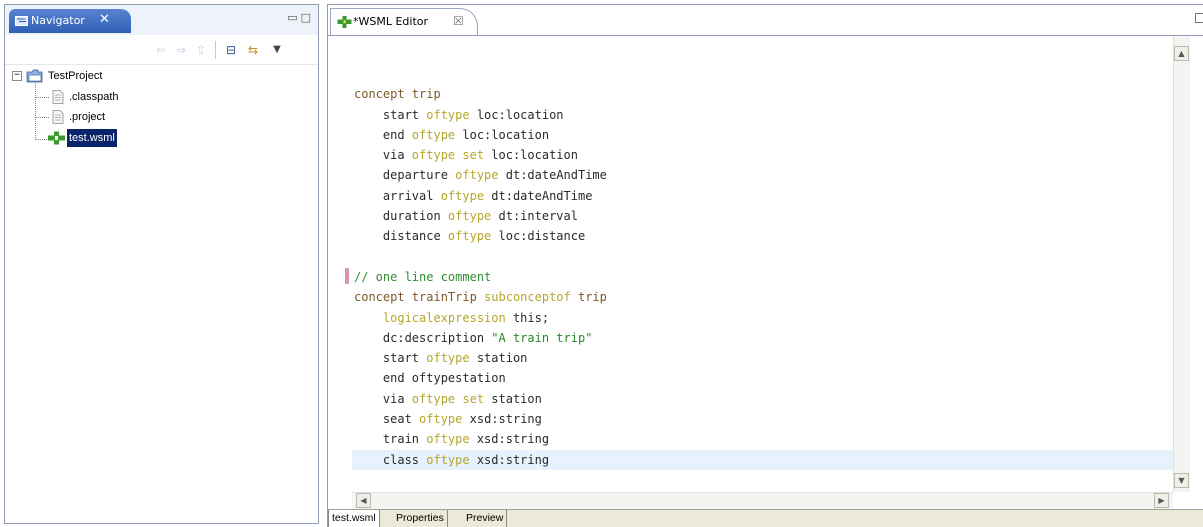 Image resolution: width=1203 pixels, height=527 pixels. Describe the element at coordinates (534, 216) in the screenshot. I see `code-token-plain: dt:interval` at that location.